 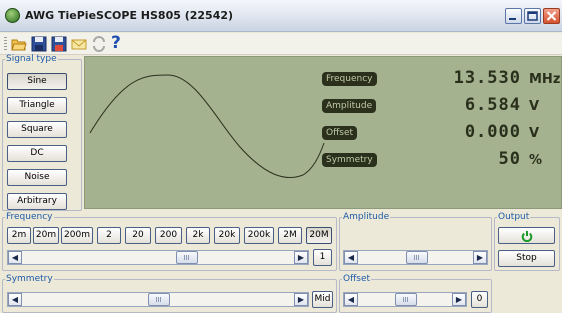 What do you see at coordinates (513, 16) in the screenshot?
I see `minimize-icon` at bounding box center [513, 16].